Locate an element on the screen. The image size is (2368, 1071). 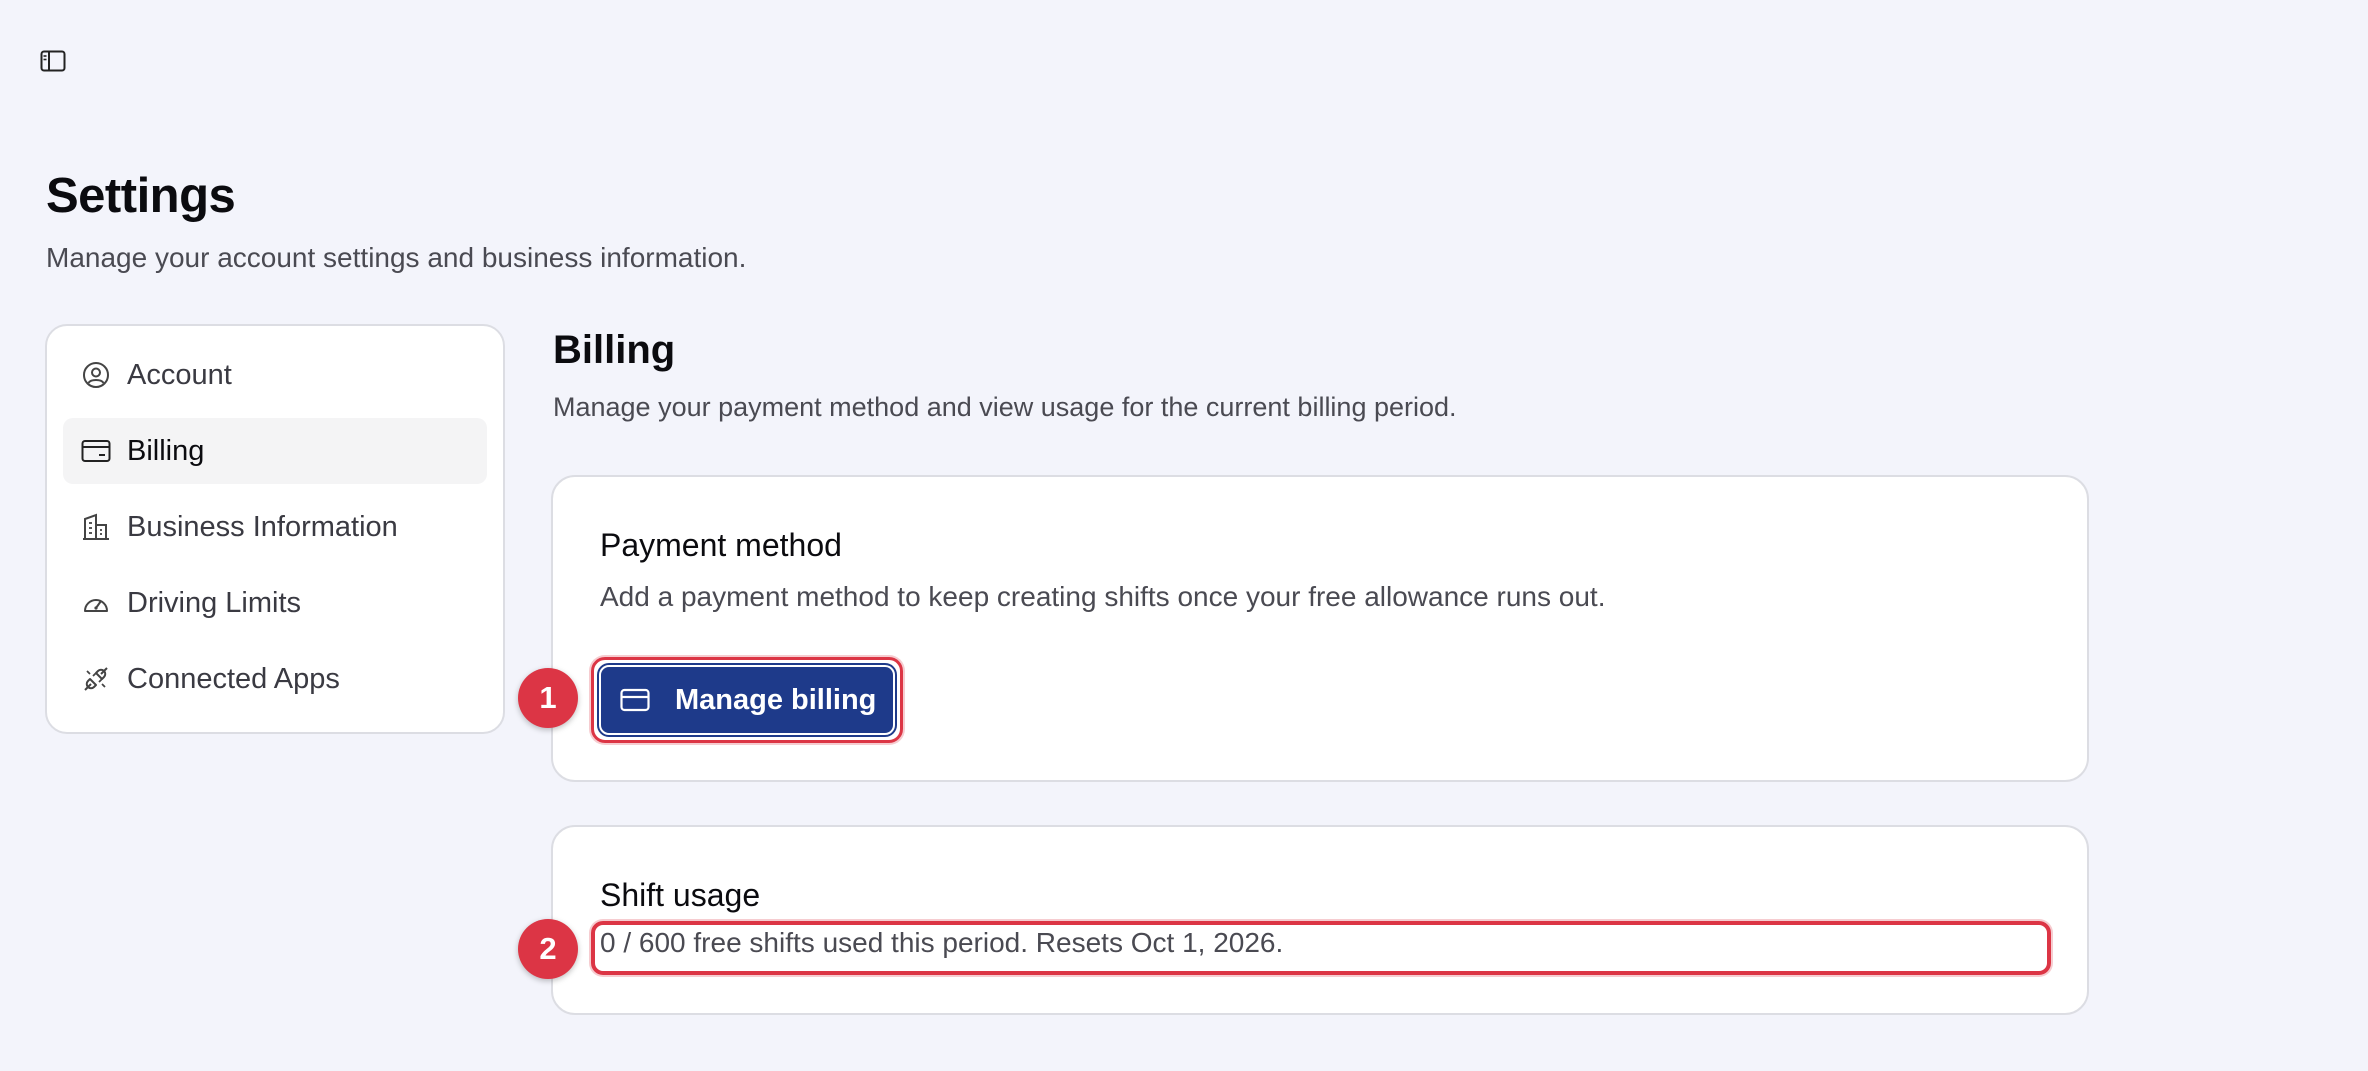
nav-item-label: Account is located at coordinates (179, 374).